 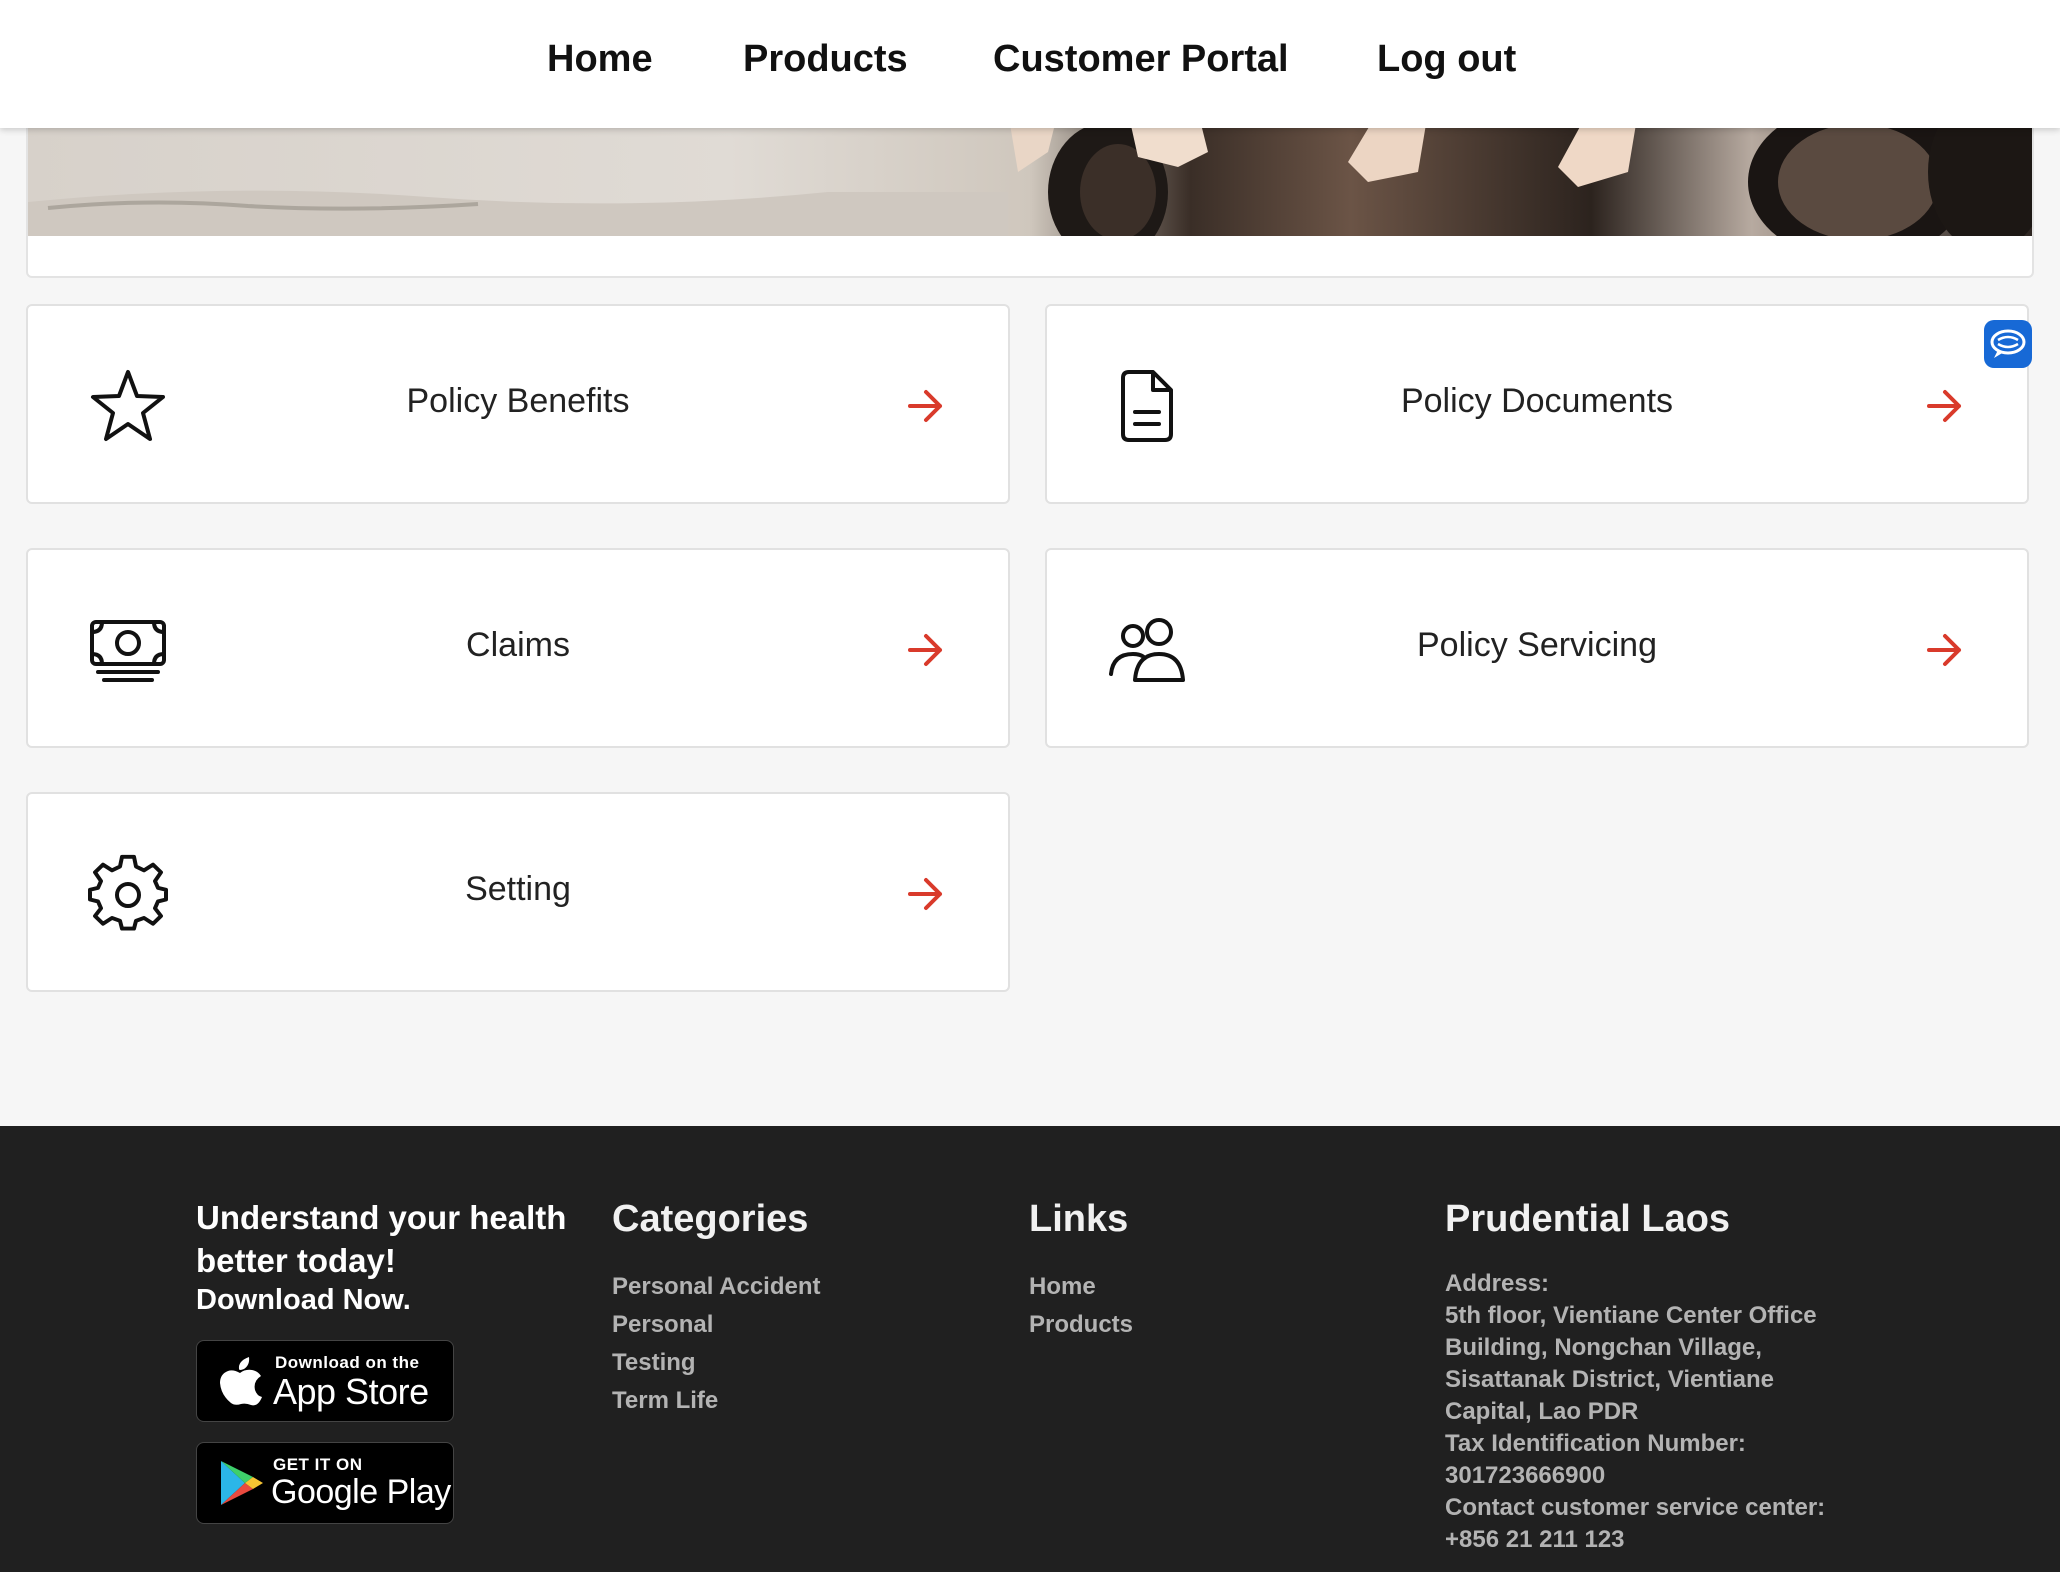 I want to click on google-play-badge: GET IT ON Google Play, so click(x=325, y=1483).